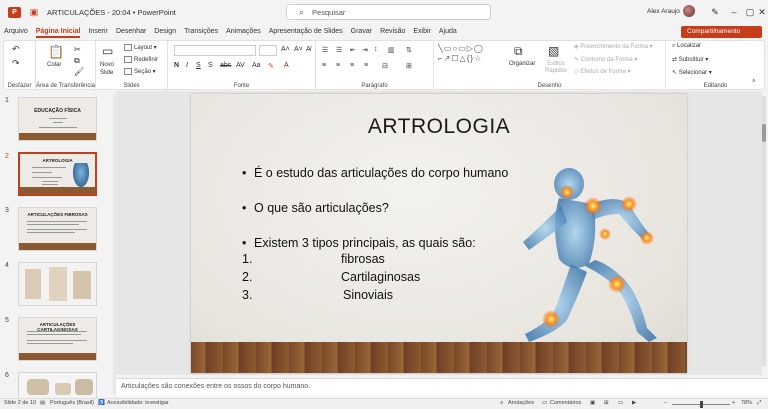 The height and width of the screenshot is (409, 768). I want to click on decrease-indent-icon: ⇤, so click(353, 50).